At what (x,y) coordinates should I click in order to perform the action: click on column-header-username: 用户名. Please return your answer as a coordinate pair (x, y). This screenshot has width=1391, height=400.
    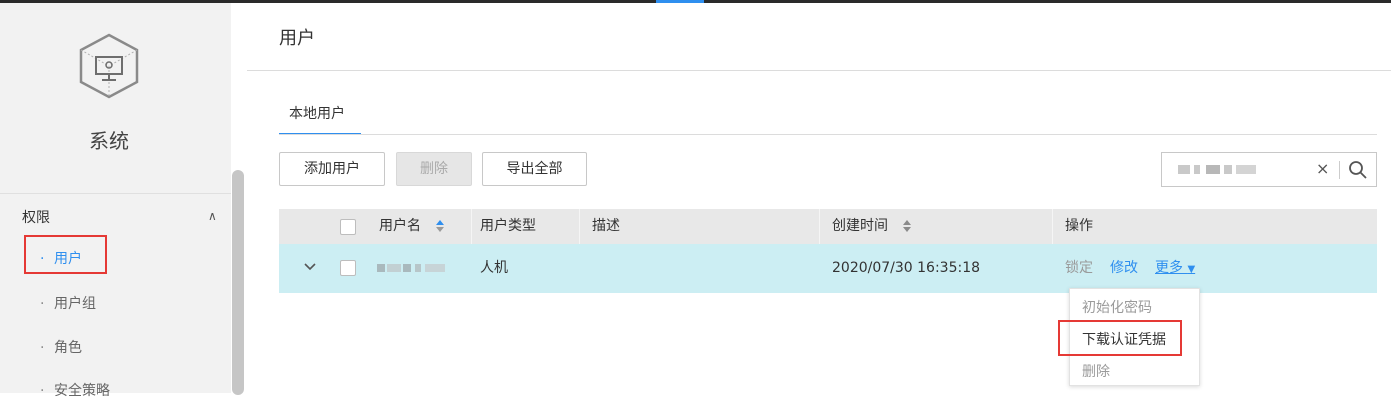
    Looking at the image, I should click on (412, 226).